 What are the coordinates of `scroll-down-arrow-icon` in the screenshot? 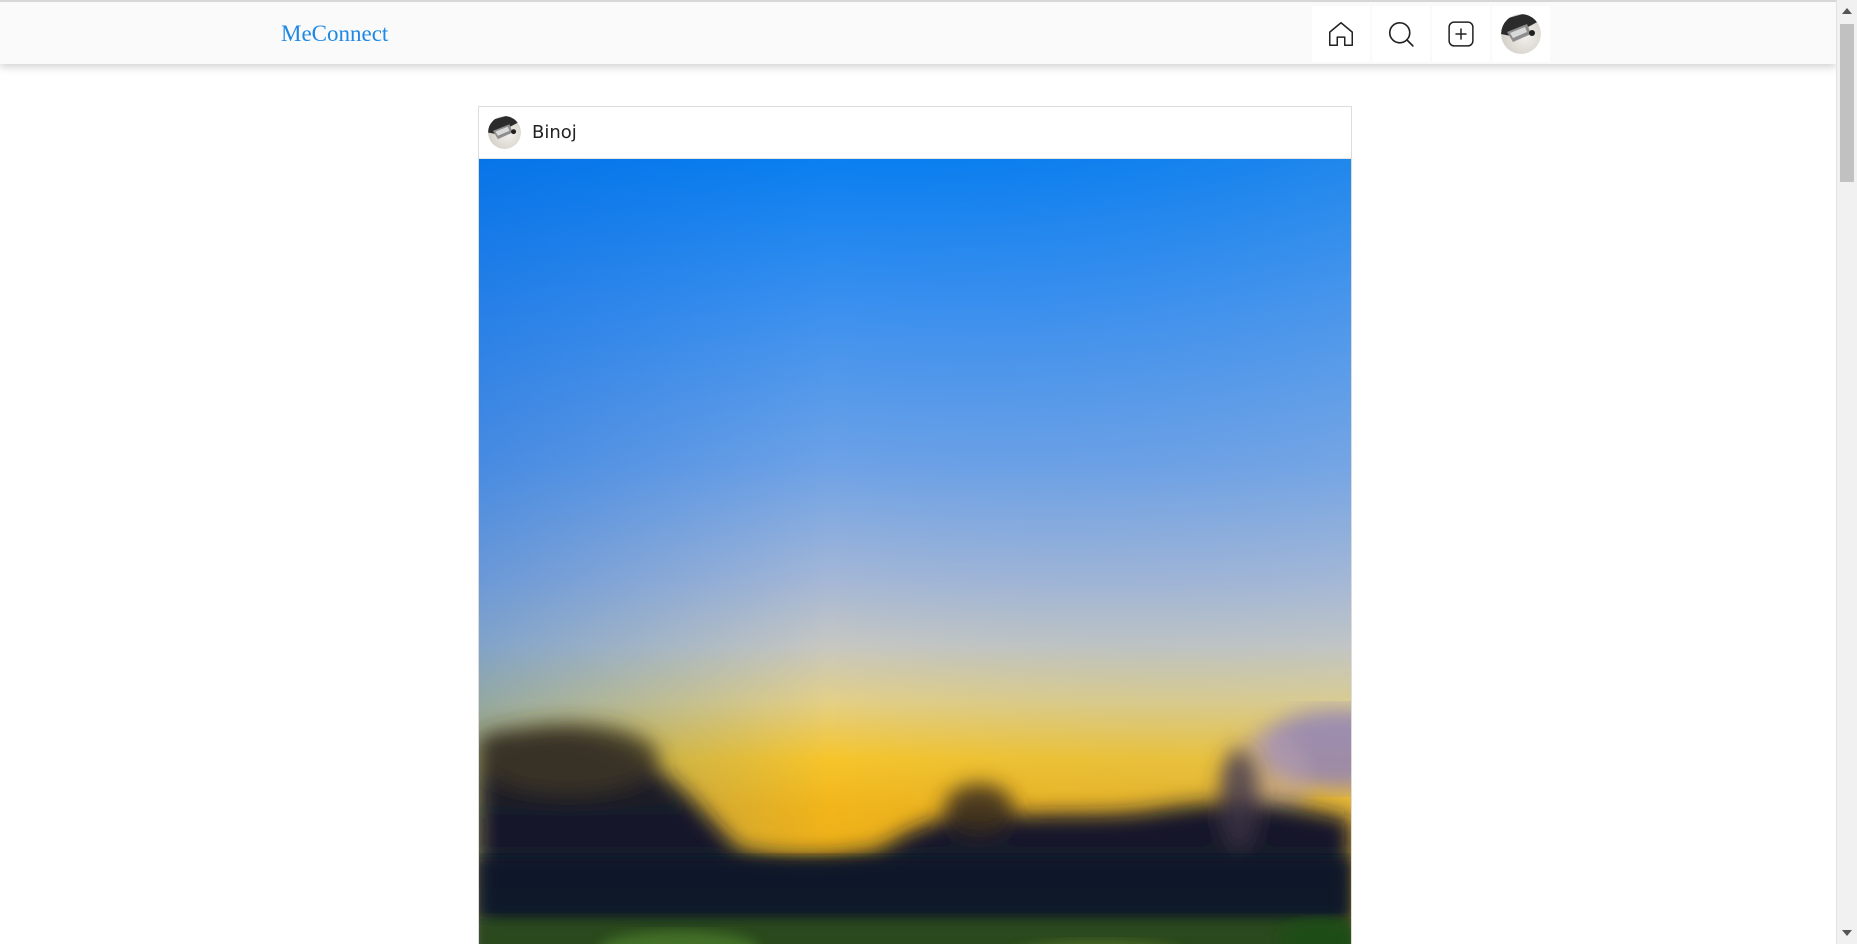 It's located at (1847, 933).